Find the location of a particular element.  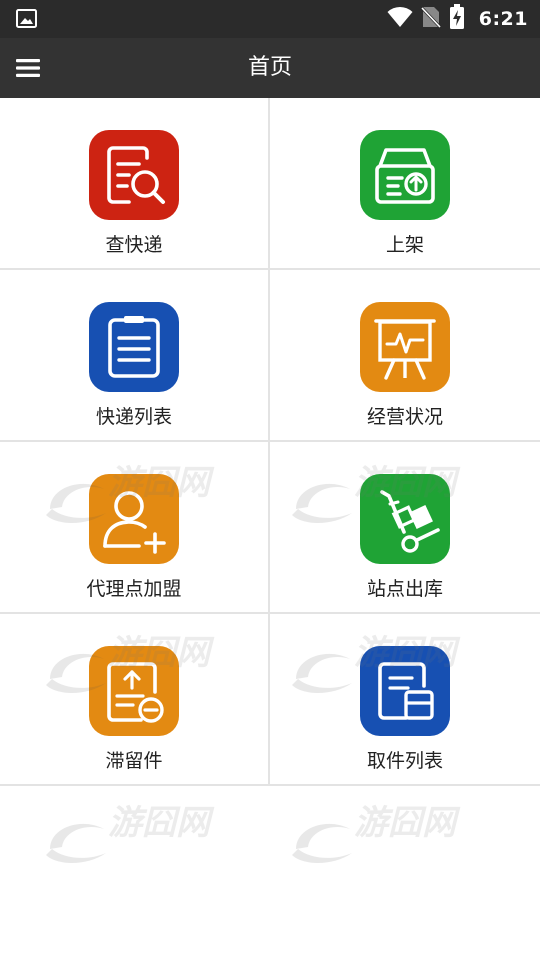

tile-site-outbound: 站点出库 is located at coordinates (405, 528).